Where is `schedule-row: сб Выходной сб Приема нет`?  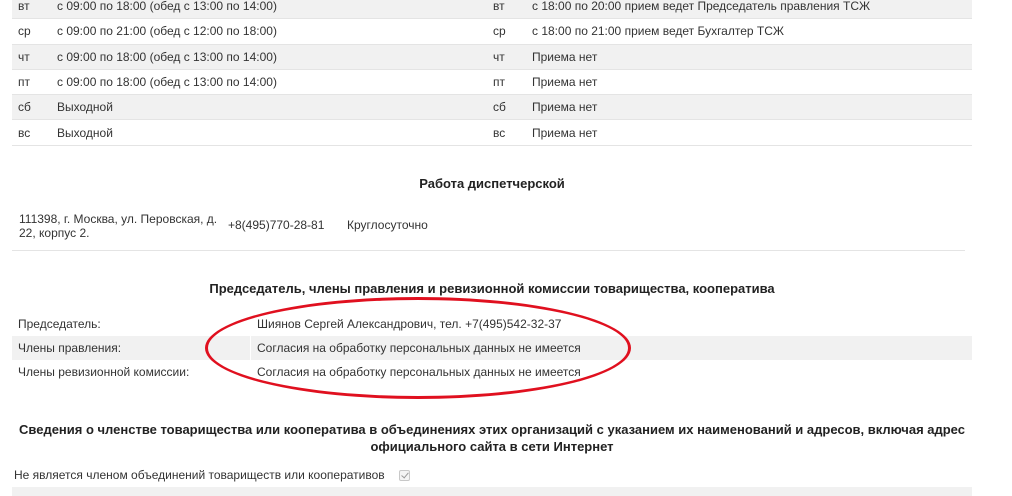 schedule-row: сб Выходной сб Приема нет is located at coordinates (492, 107).